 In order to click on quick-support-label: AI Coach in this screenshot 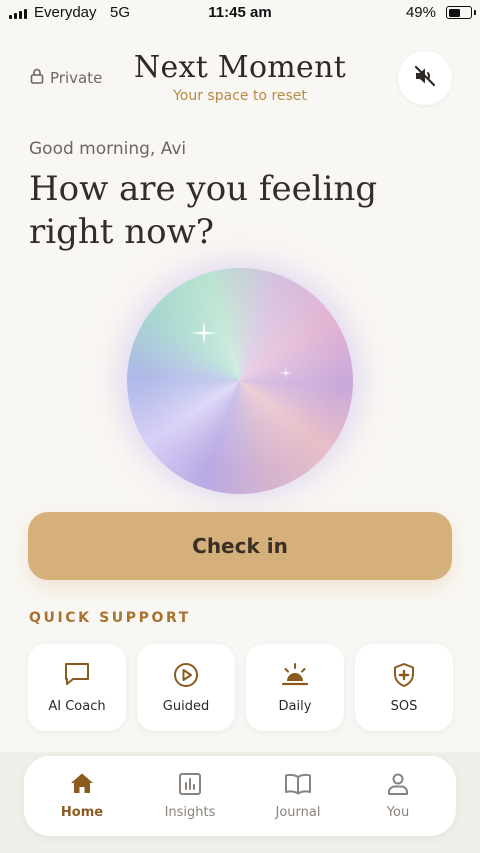, I will do `click(77, 706)`.